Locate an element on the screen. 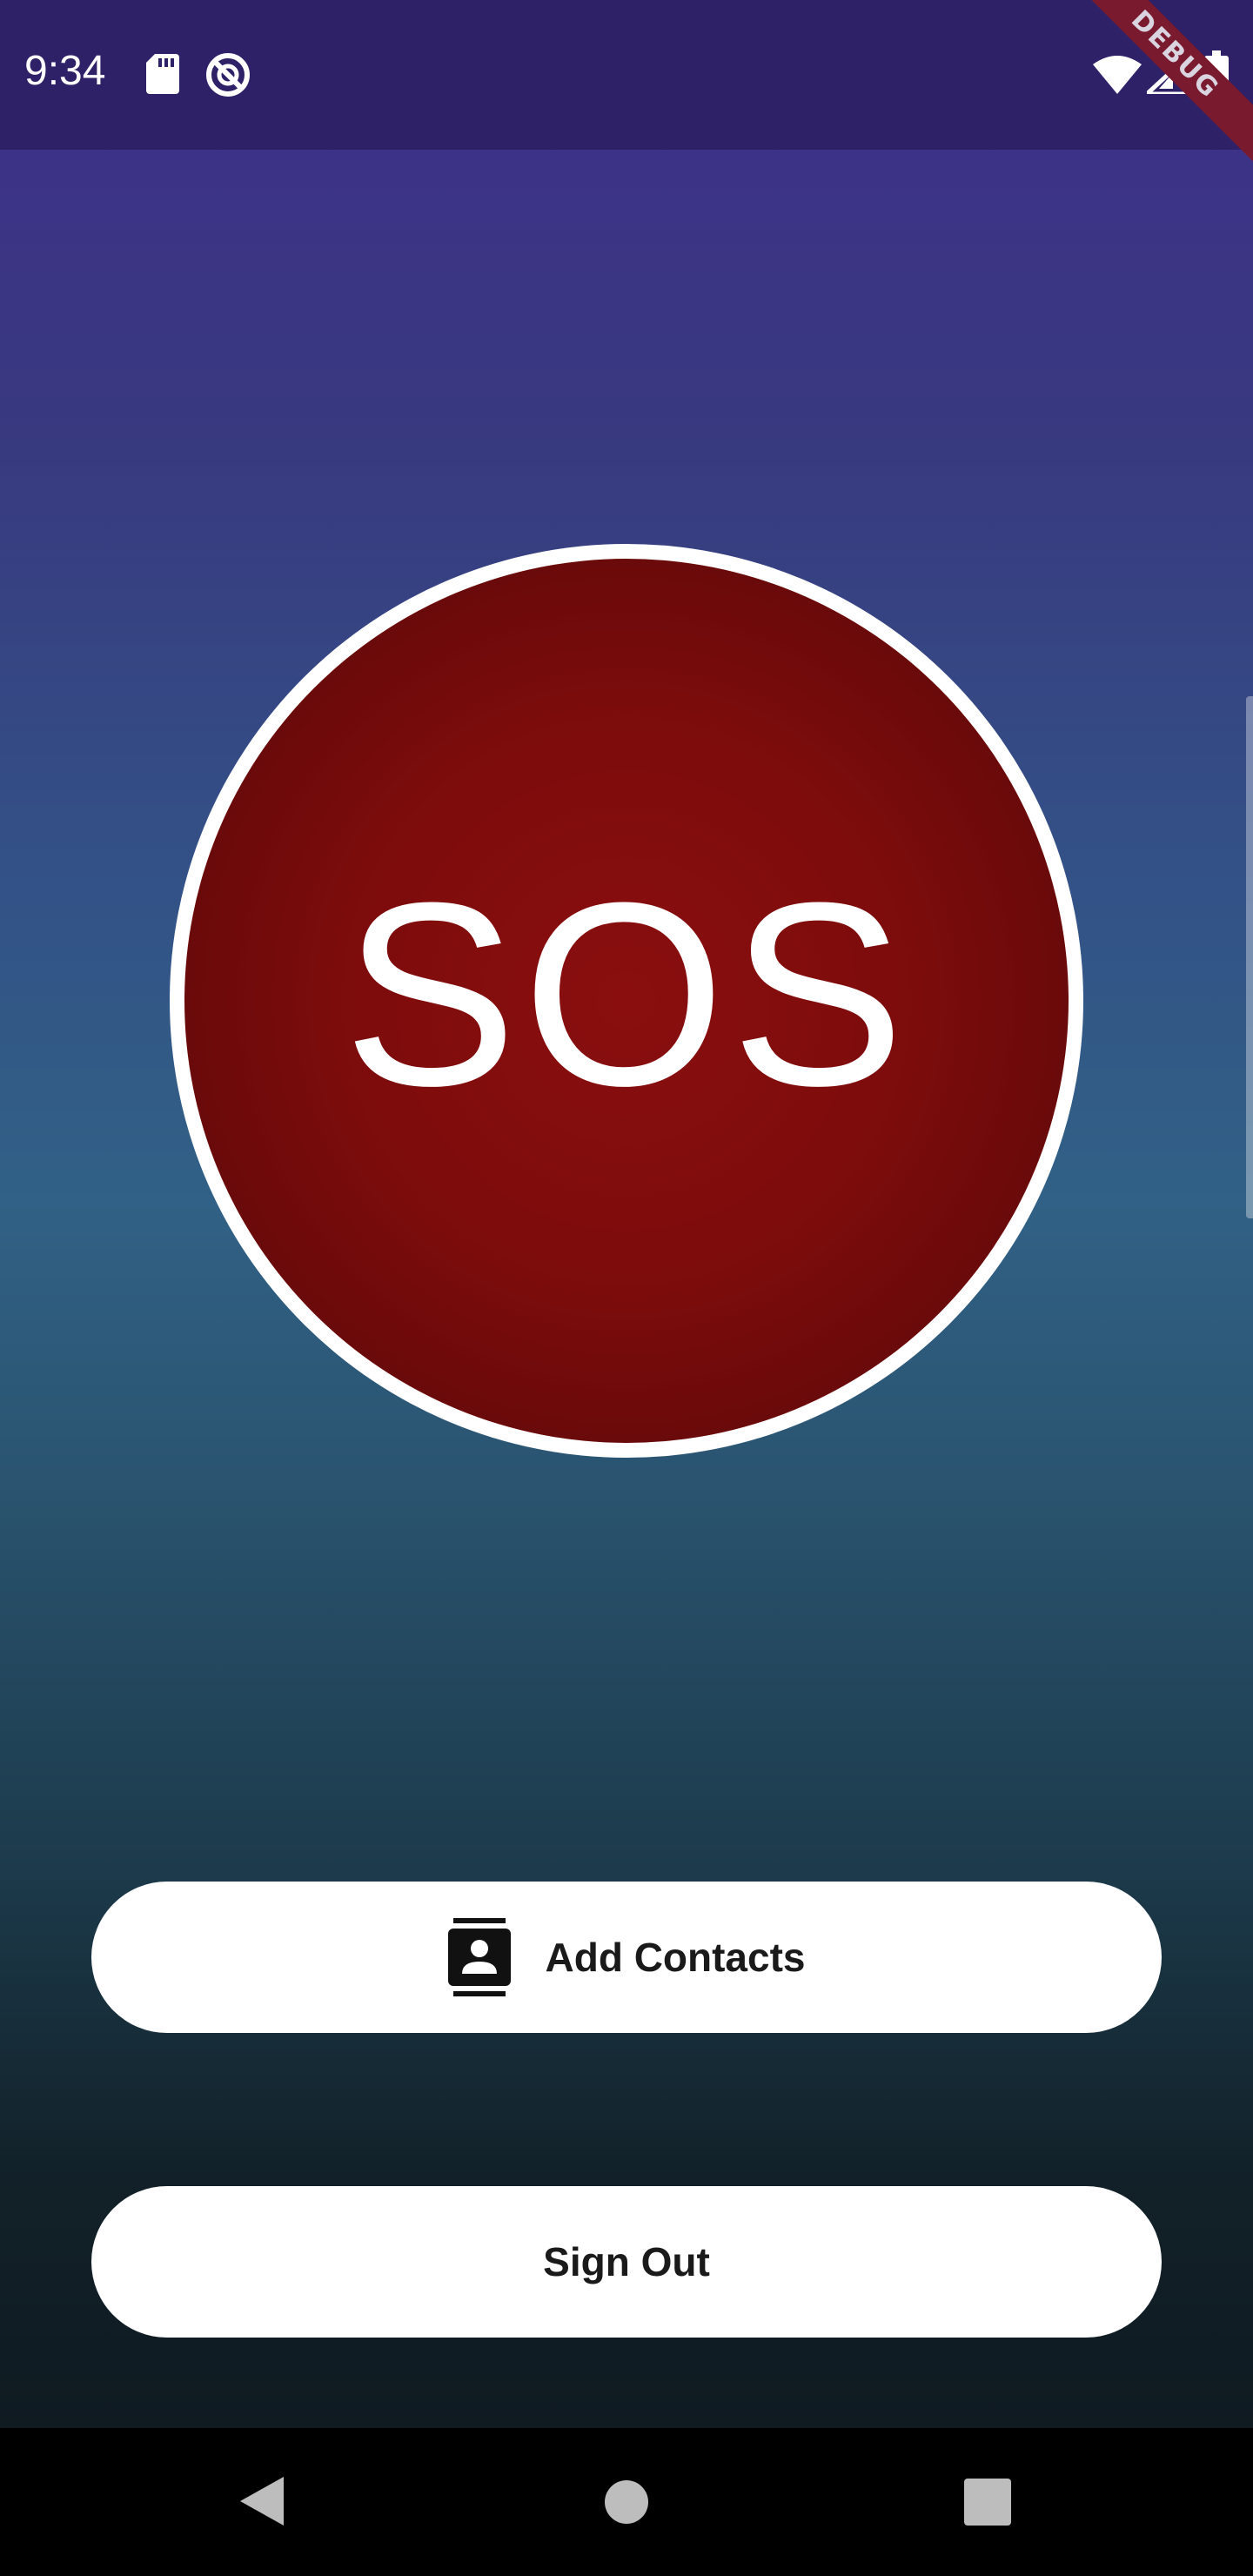  add-contacts-button: Add Contacts is located at coordinates (626, 1957).